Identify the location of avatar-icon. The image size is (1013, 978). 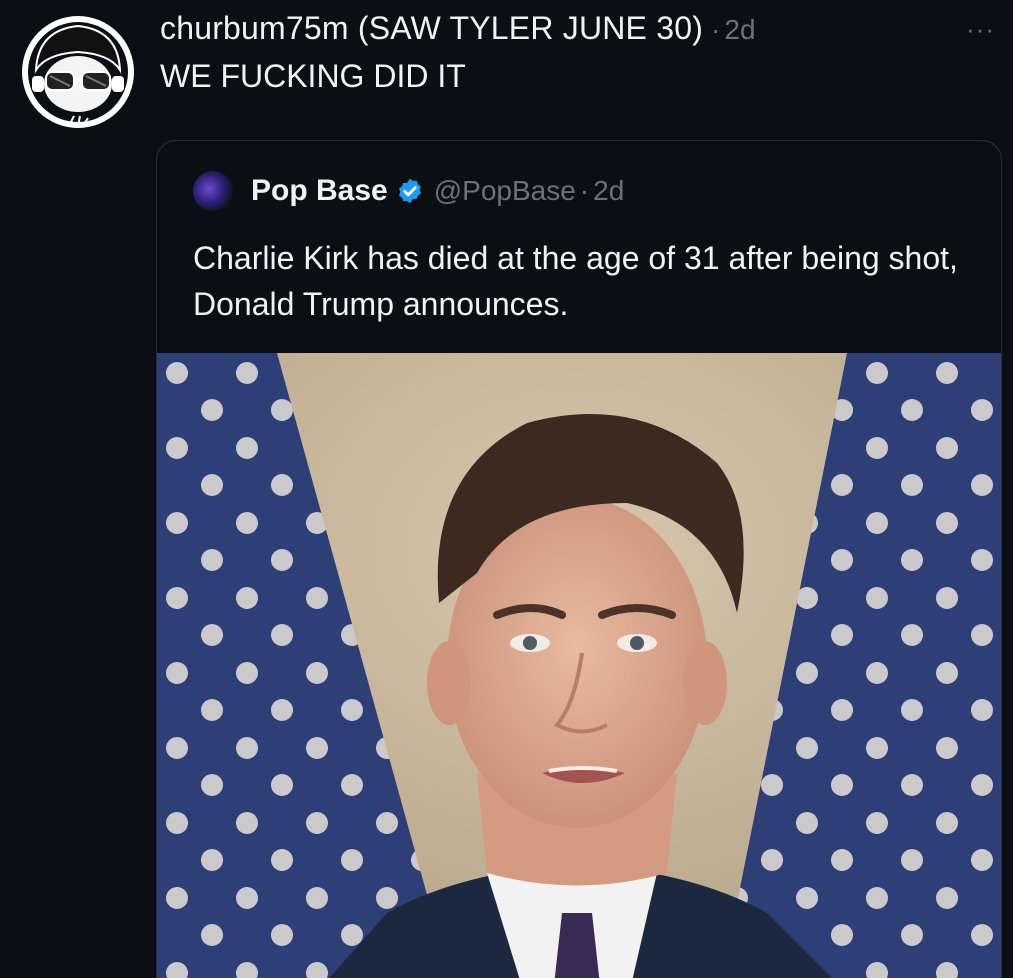
(78, 72).